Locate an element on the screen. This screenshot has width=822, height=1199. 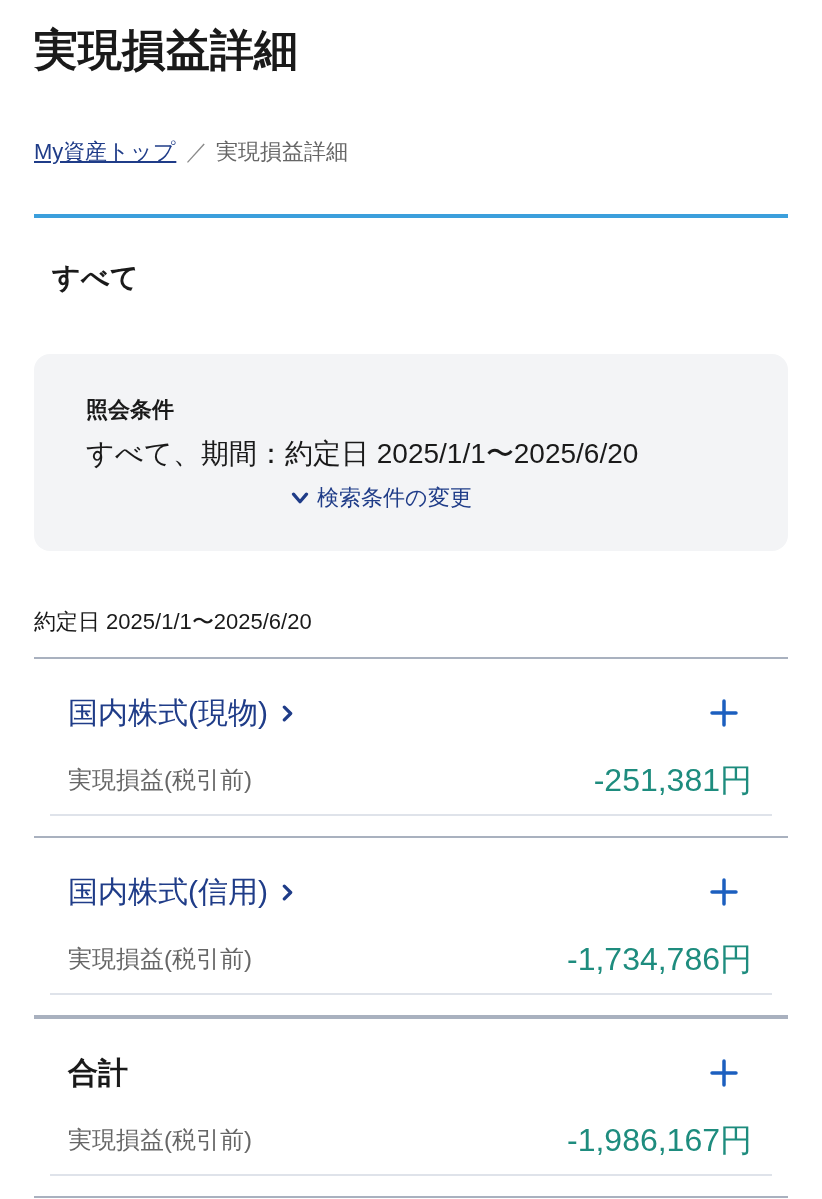
total-title: 合計 is located at coordinates (98, 1073).